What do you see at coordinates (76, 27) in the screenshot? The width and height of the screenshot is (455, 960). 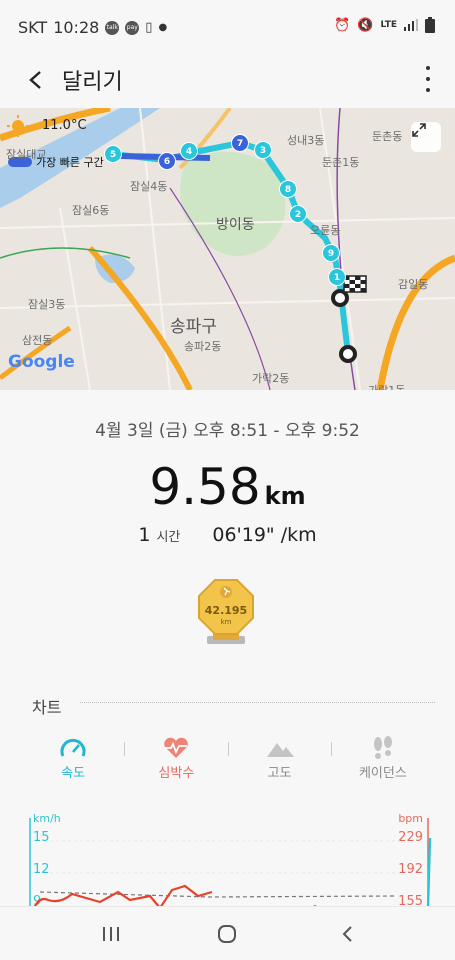 I see `clock: 10:28` at bounding box center [76, 27].